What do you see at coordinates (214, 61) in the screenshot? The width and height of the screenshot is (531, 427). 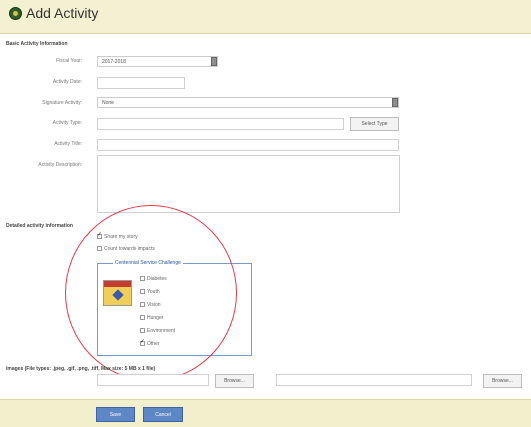 I see `fiscal-year-dropdown-icon` at bounding box center [214, 61].